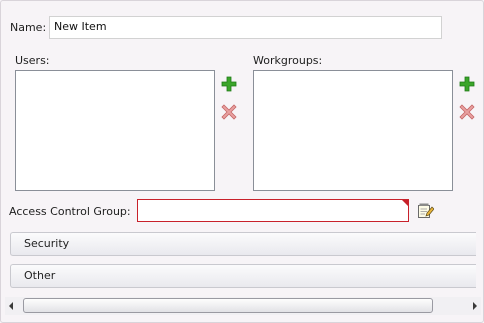 The image size is (484, 323). Describe the element at coordinates (273, 210) in the screenshot. I see `access-control-group-input` at that location.